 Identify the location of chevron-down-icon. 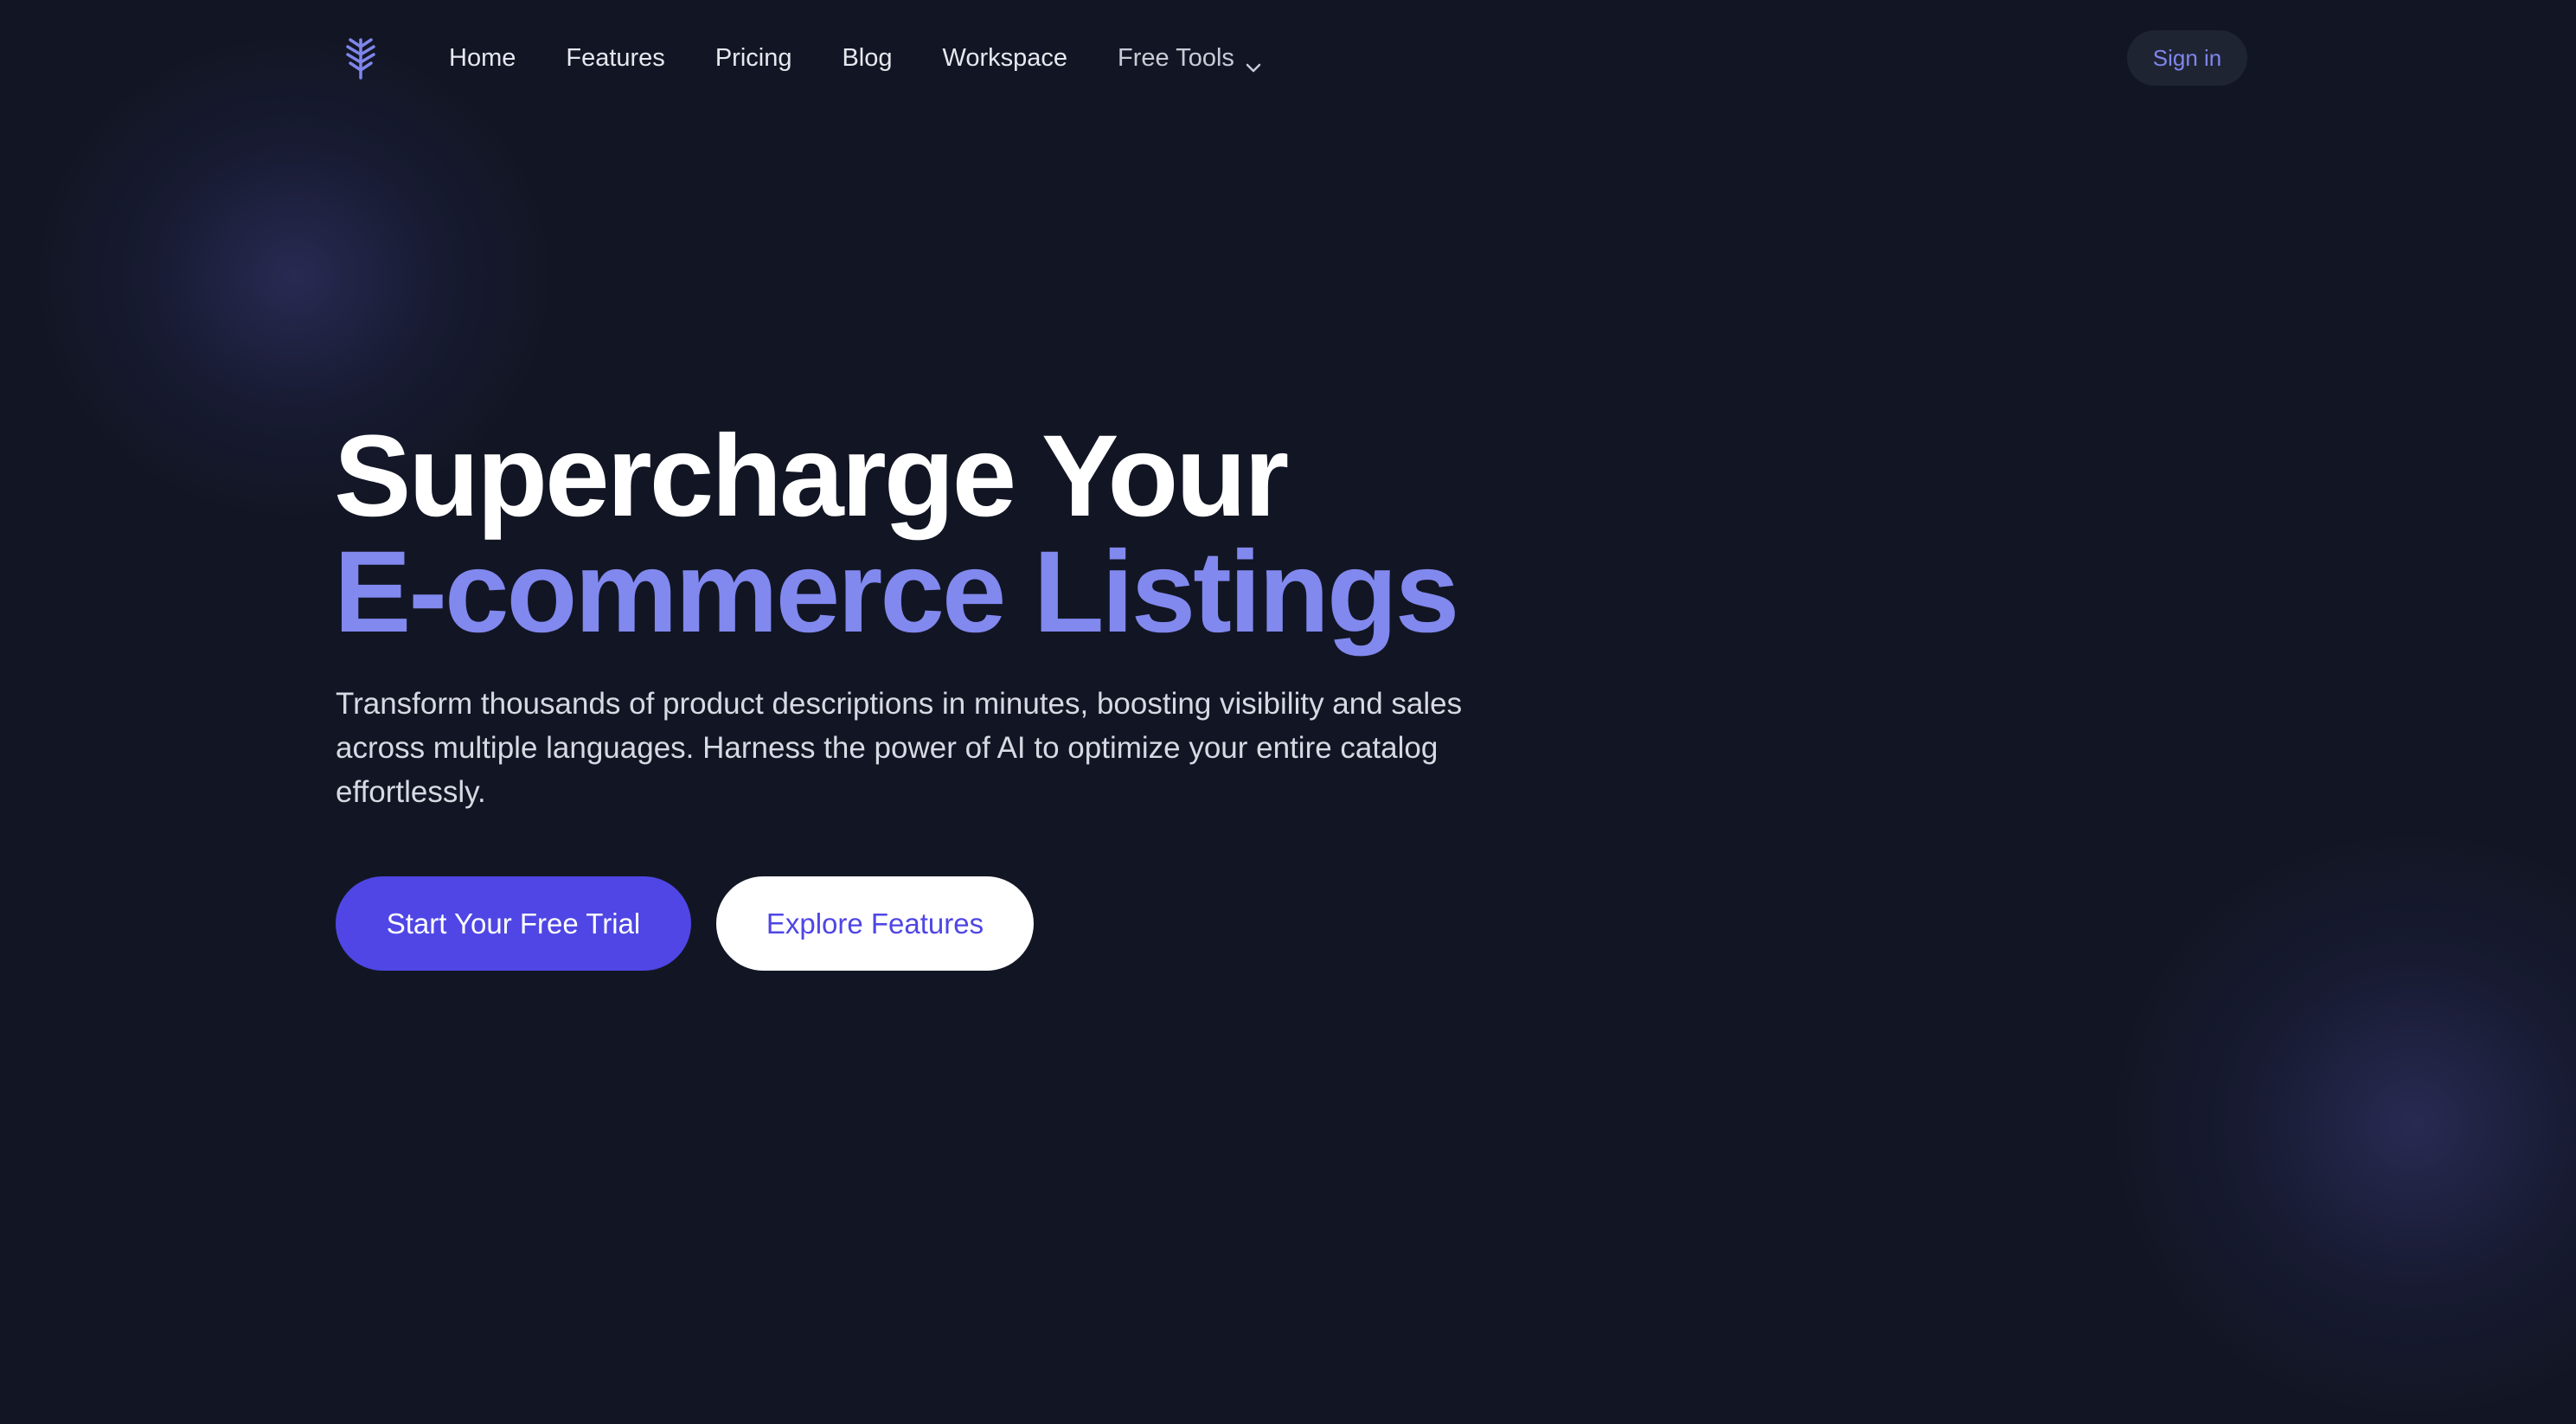
(1253, 62).